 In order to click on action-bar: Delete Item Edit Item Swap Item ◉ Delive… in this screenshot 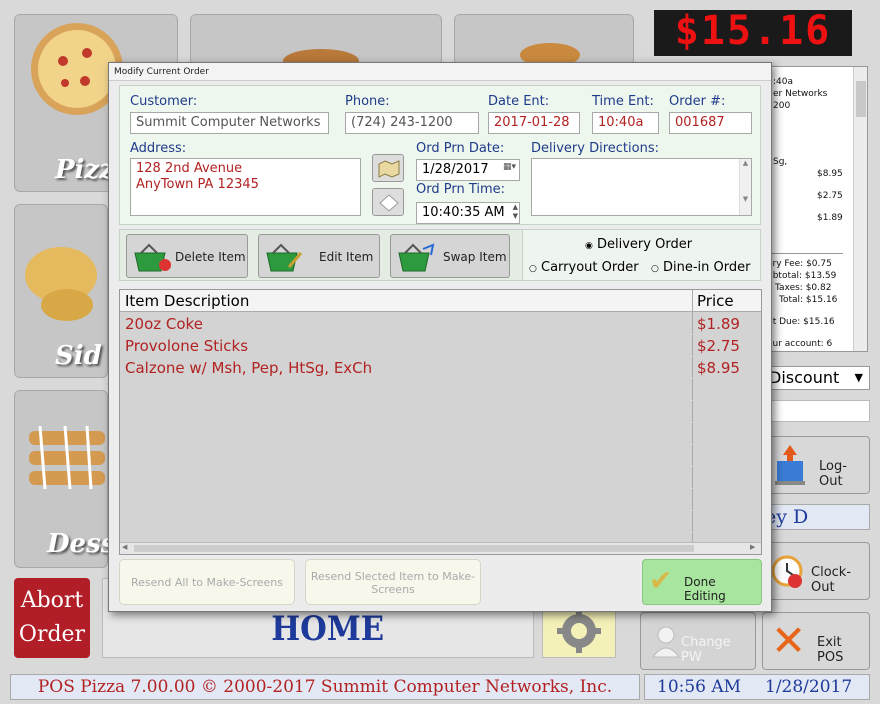, I will do `click(440, 255)`.